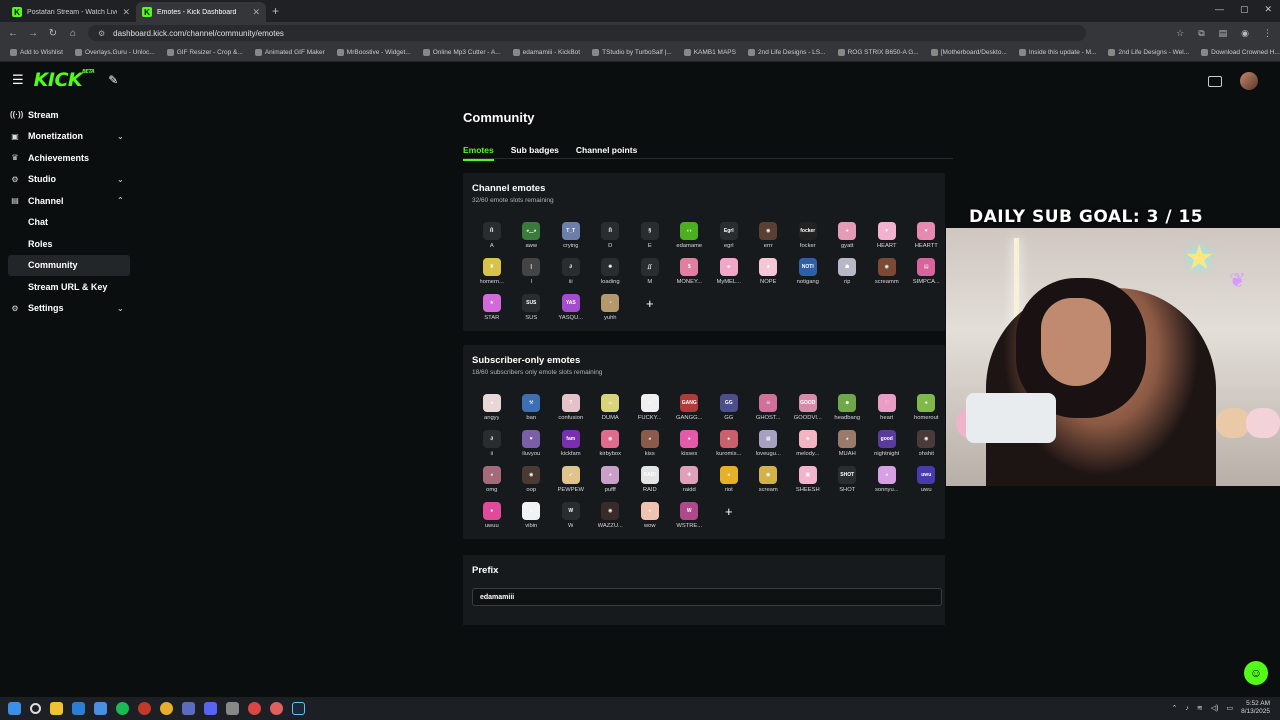 The width and height of the screenshot is (1280, 720). Describe the element at coordinates (289, 52) in the screenshot. I see `bookmark-item: Animated GIF Maker` at that location.